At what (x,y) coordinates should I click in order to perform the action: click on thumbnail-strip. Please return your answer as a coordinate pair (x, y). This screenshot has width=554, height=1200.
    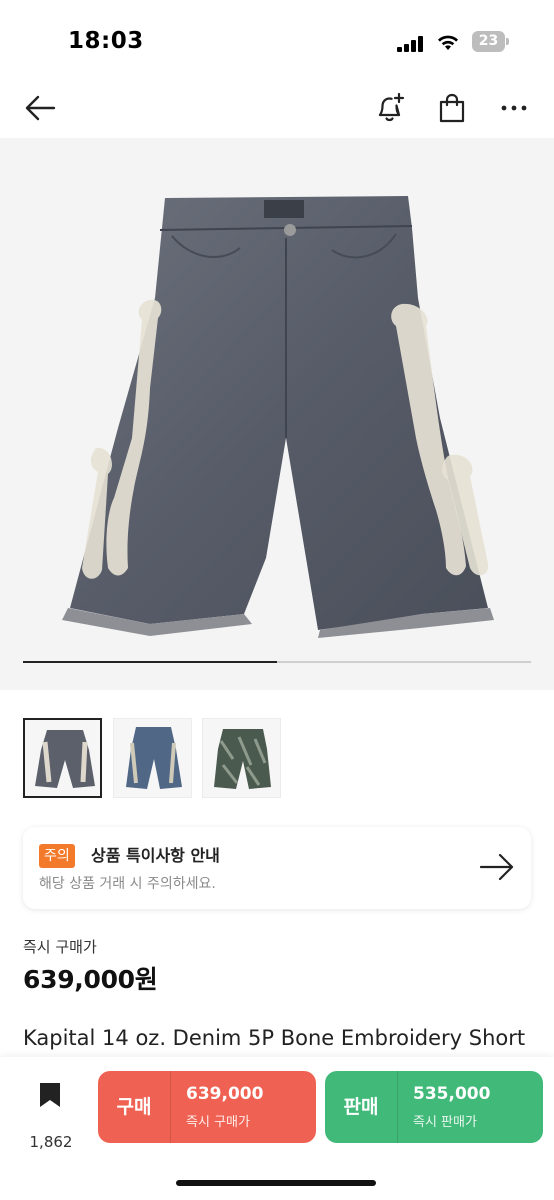
    Looking at the image, I should click on (283, 759).